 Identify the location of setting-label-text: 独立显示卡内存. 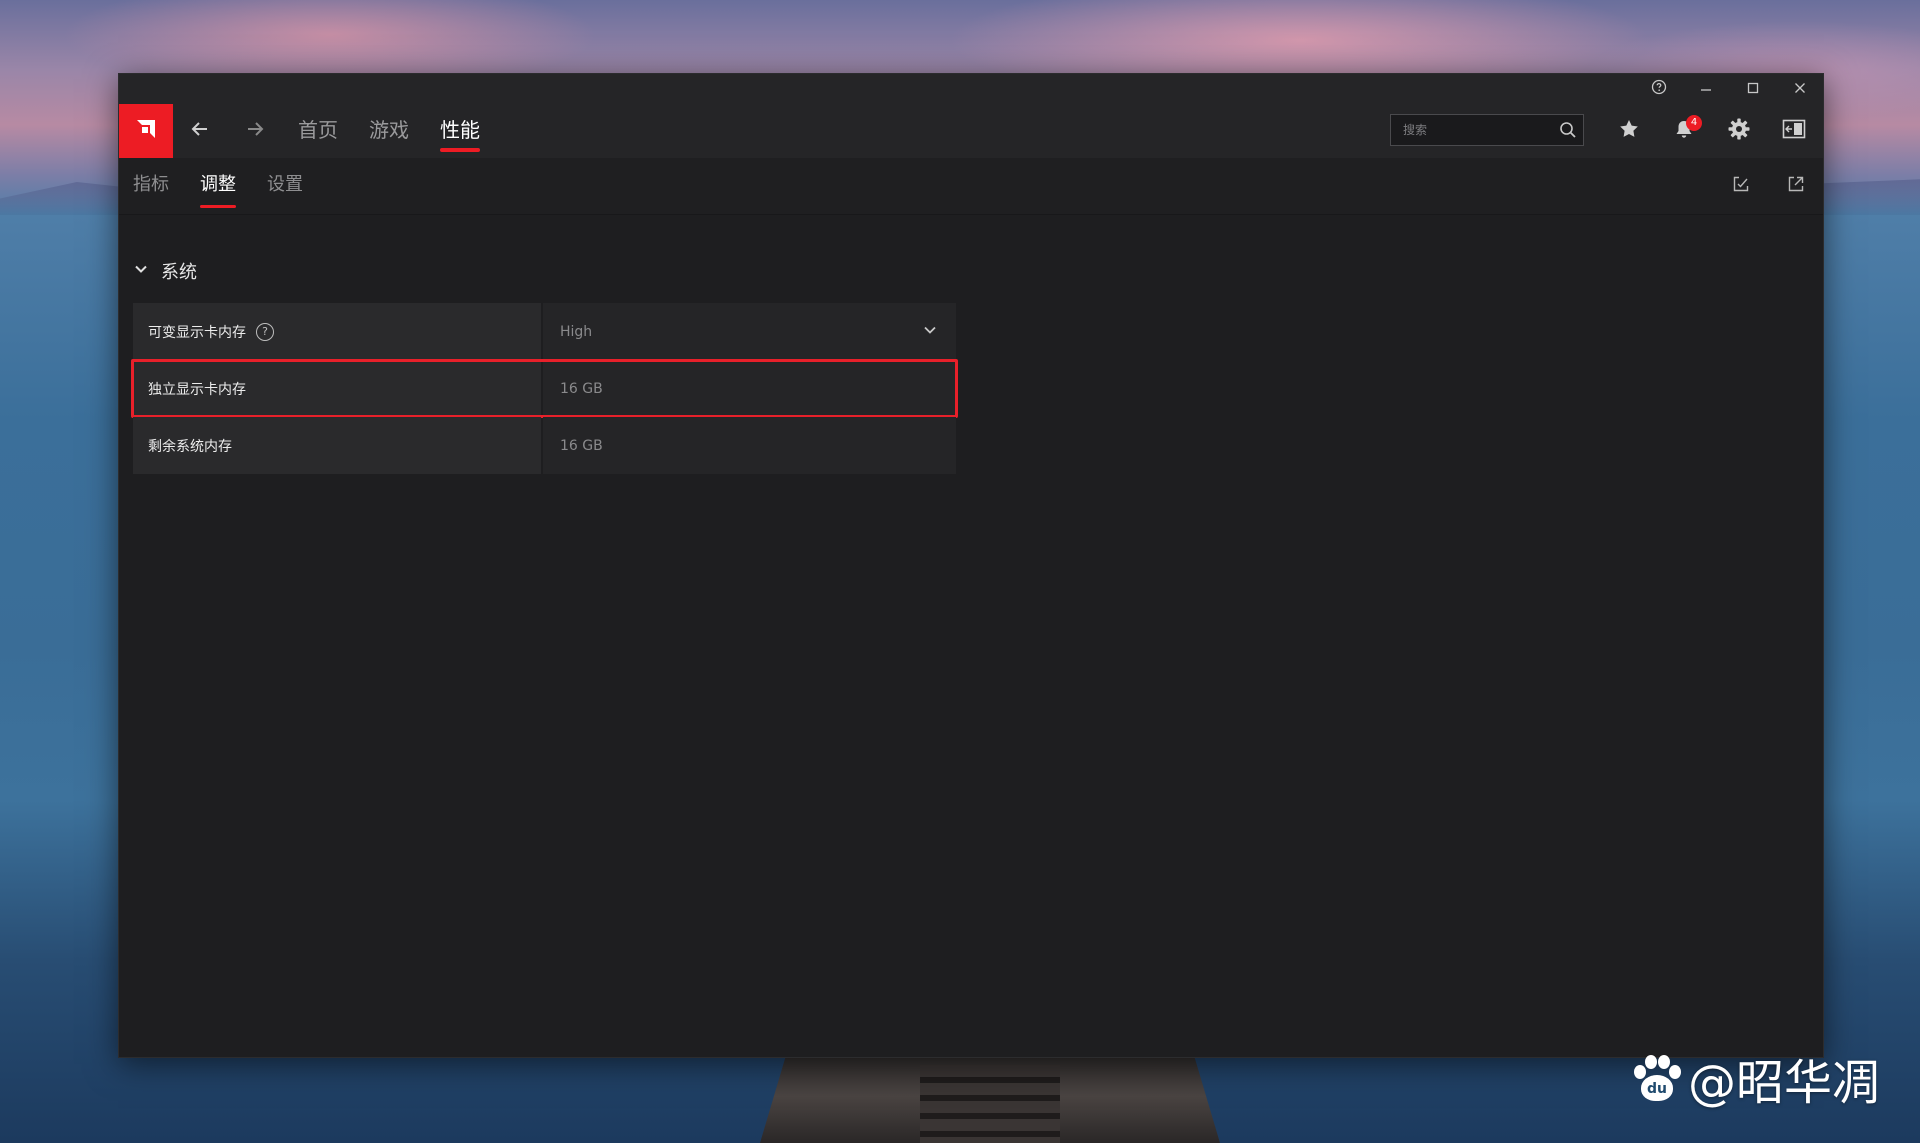
(197, 389).